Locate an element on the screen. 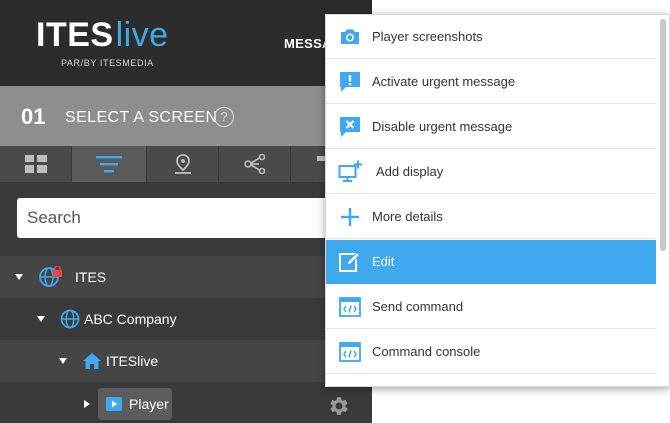  view-tabs is located at coordinates (186, 164).